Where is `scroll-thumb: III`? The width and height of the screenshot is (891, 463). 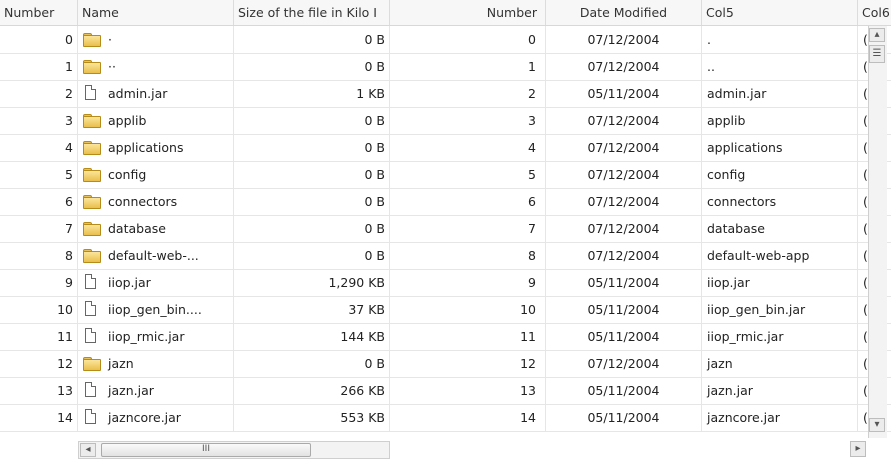 scroll-thumb: III is located at coordinates (206, 450).